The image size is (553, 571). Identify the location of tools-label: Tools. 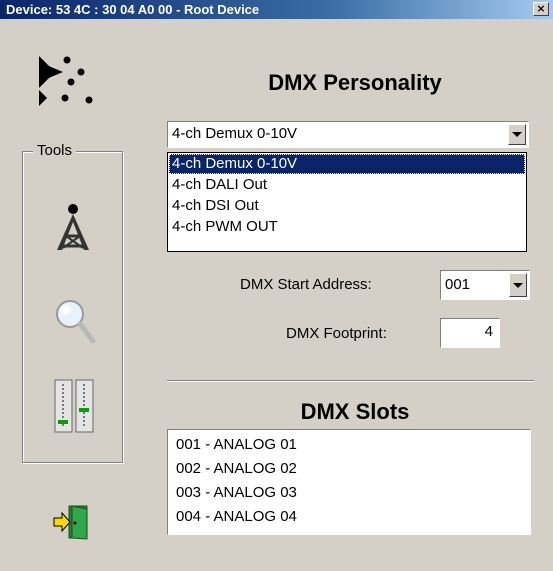
(55, 150).